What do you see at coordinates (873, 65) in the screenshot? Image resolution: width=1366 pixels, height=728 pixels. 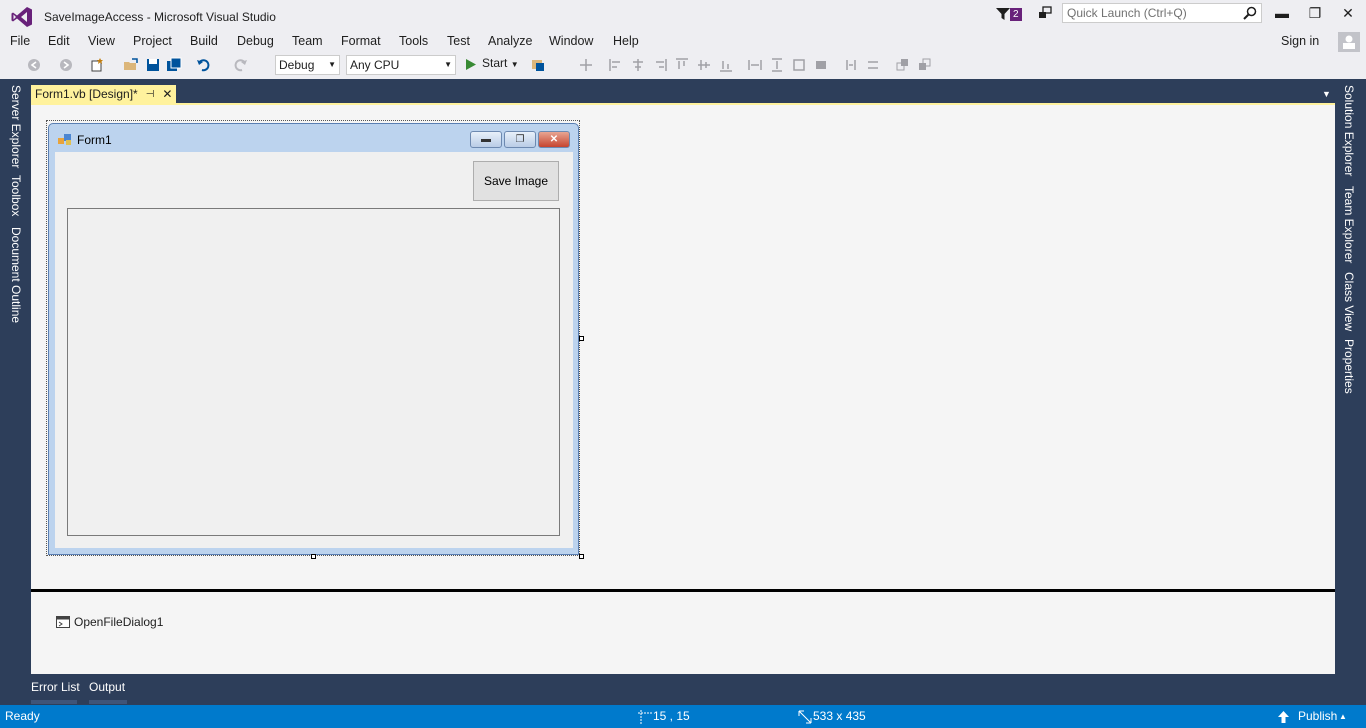 I see `vertical-spacing-icon` at bounding box center [873, 65].